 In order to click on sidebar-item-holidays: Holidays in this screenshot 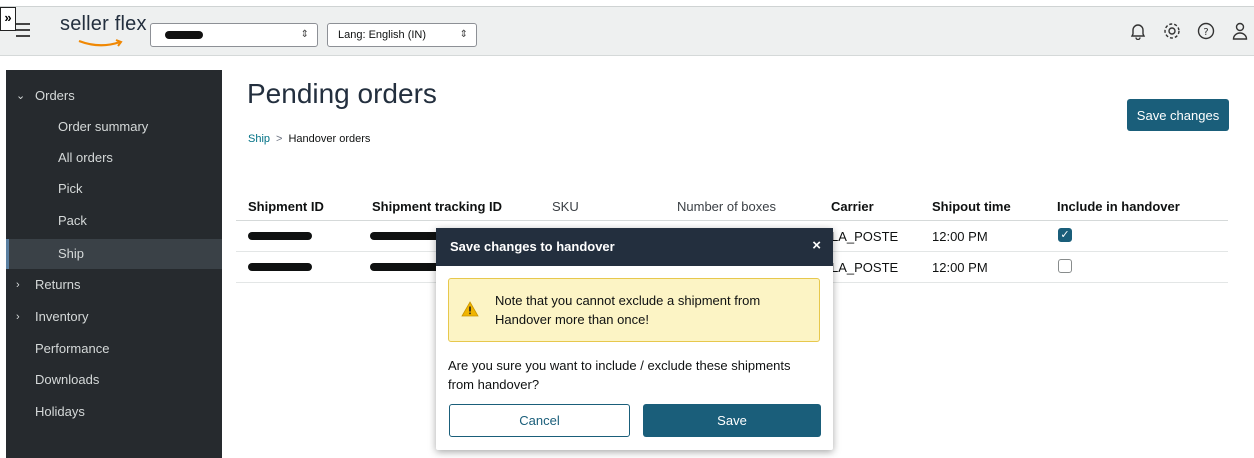, I will do `click(114, 412)`.